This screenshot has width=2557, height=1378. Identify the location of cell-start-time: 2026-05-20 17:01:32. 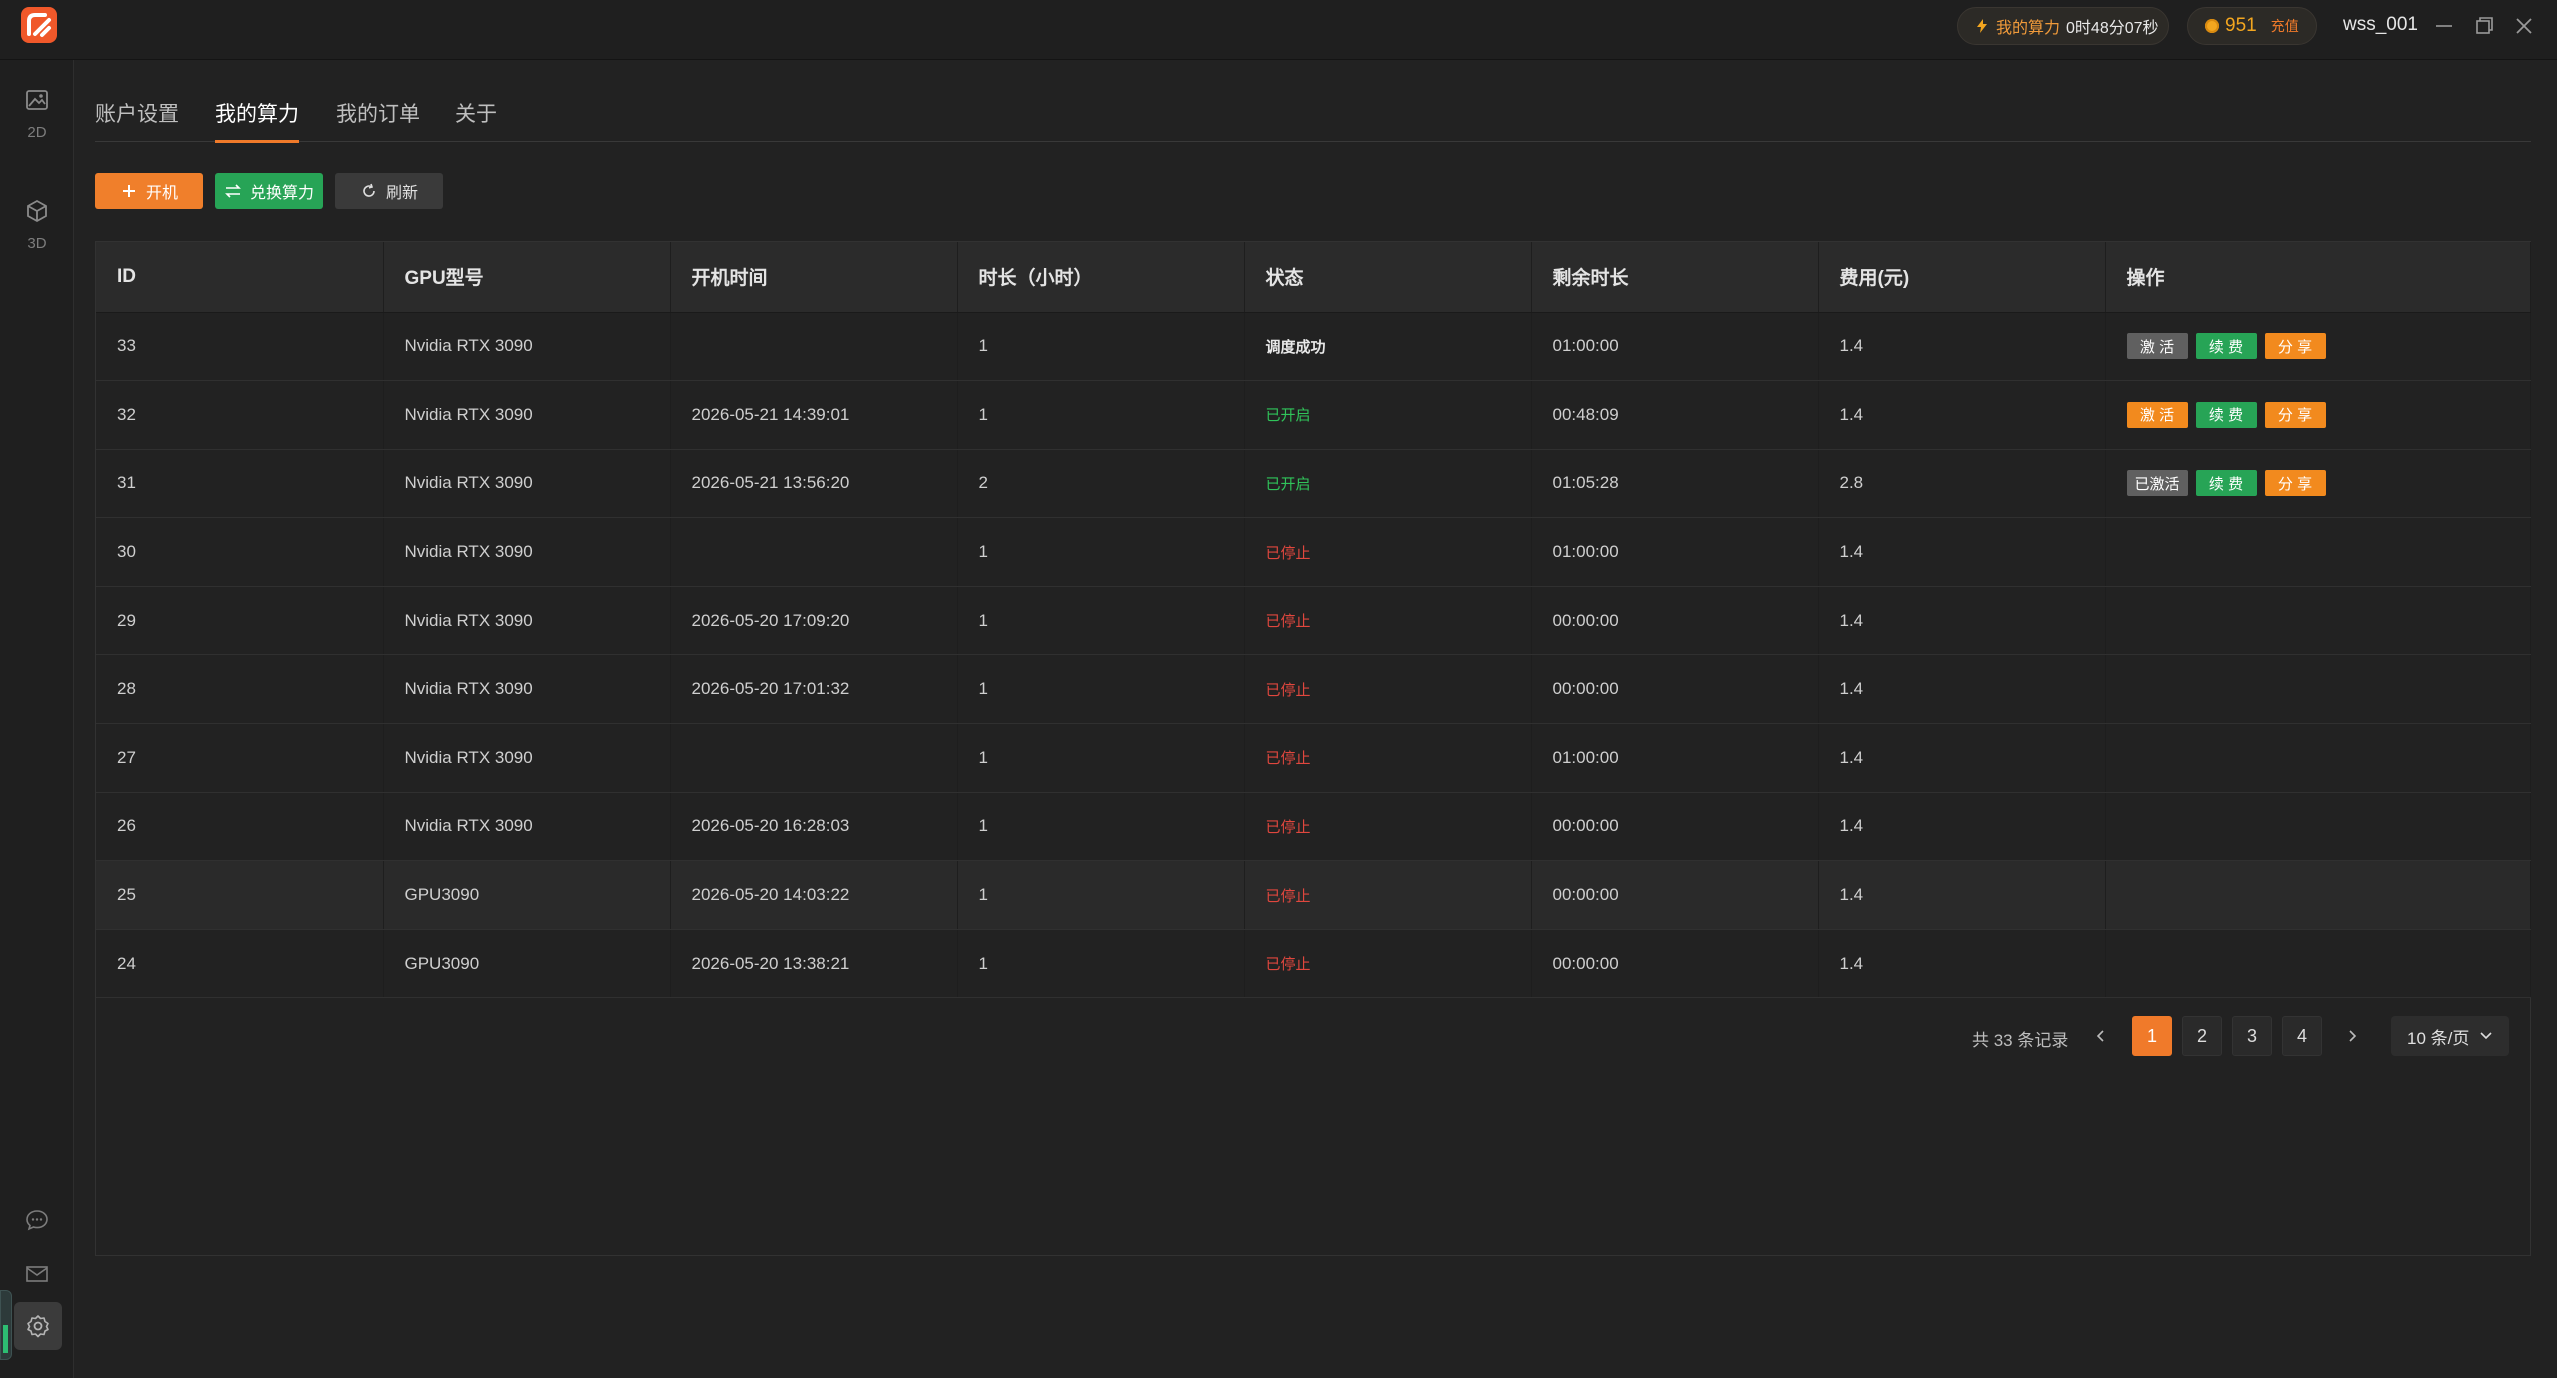
(814, 689).